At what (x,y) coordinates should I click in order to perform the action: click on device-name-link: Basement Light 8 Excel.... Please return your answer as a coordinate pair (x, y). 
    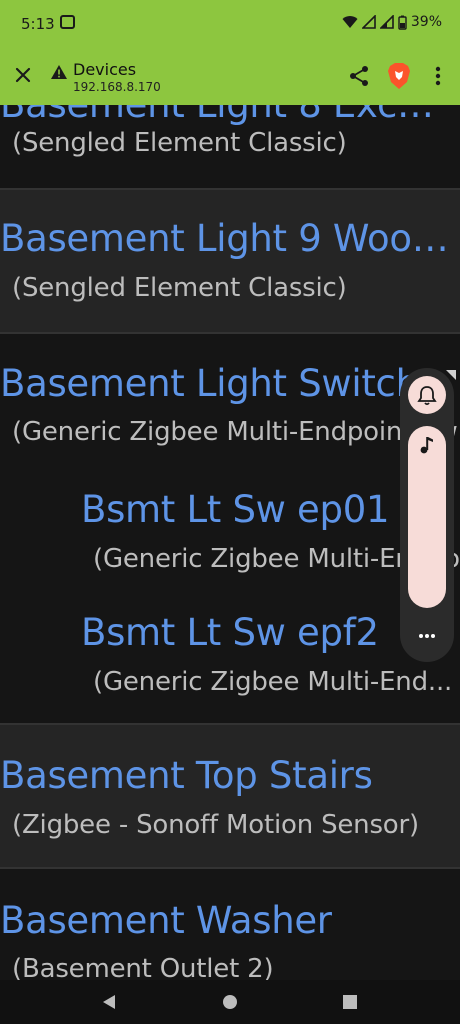
    Looking at the image, I should click on (227, 115).